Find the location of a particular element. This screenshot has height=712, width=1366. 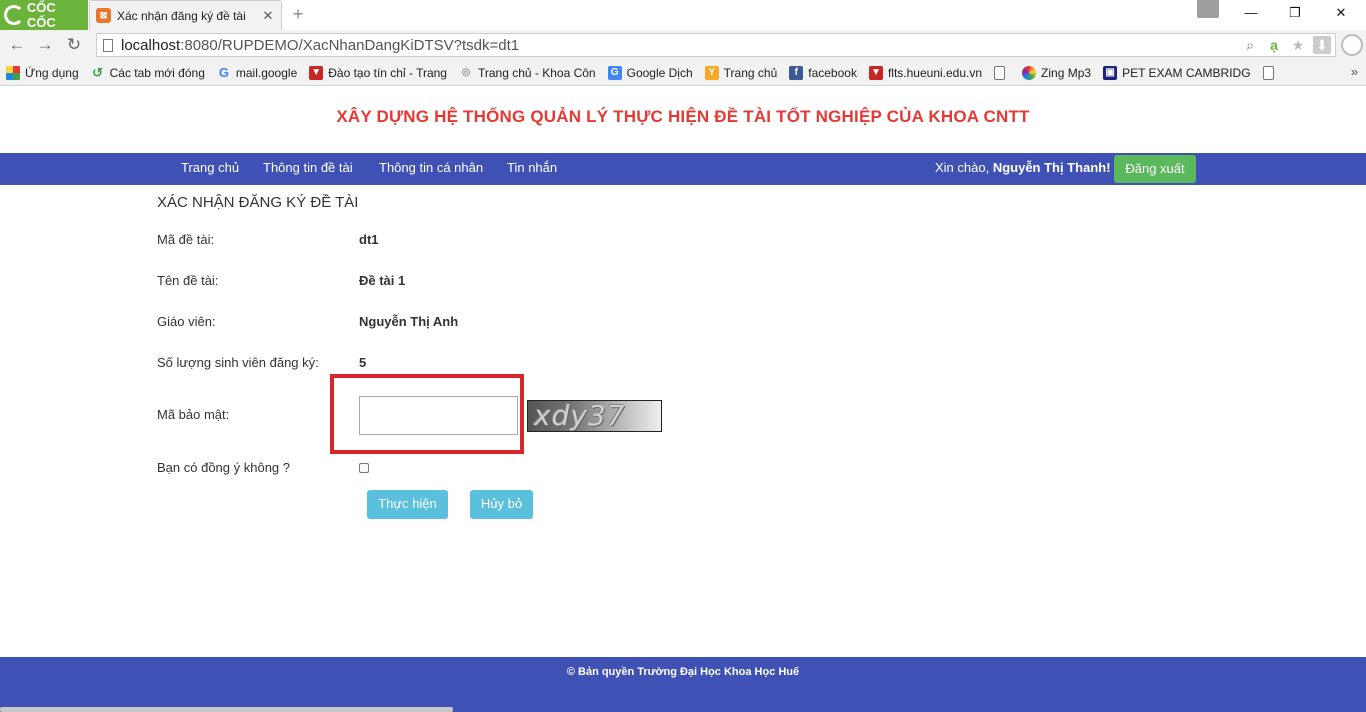

cancel-button: Hủy bỏ is located at coordinates (501, 504).